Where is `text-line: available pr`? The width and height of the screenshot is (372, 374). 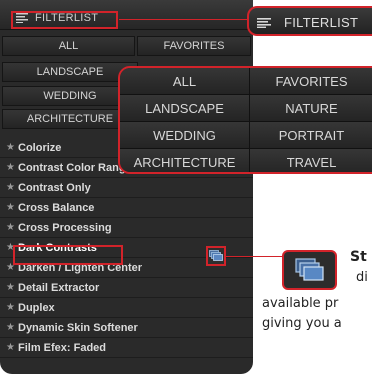
text-line: available pr is located at coordinates (300, 303).